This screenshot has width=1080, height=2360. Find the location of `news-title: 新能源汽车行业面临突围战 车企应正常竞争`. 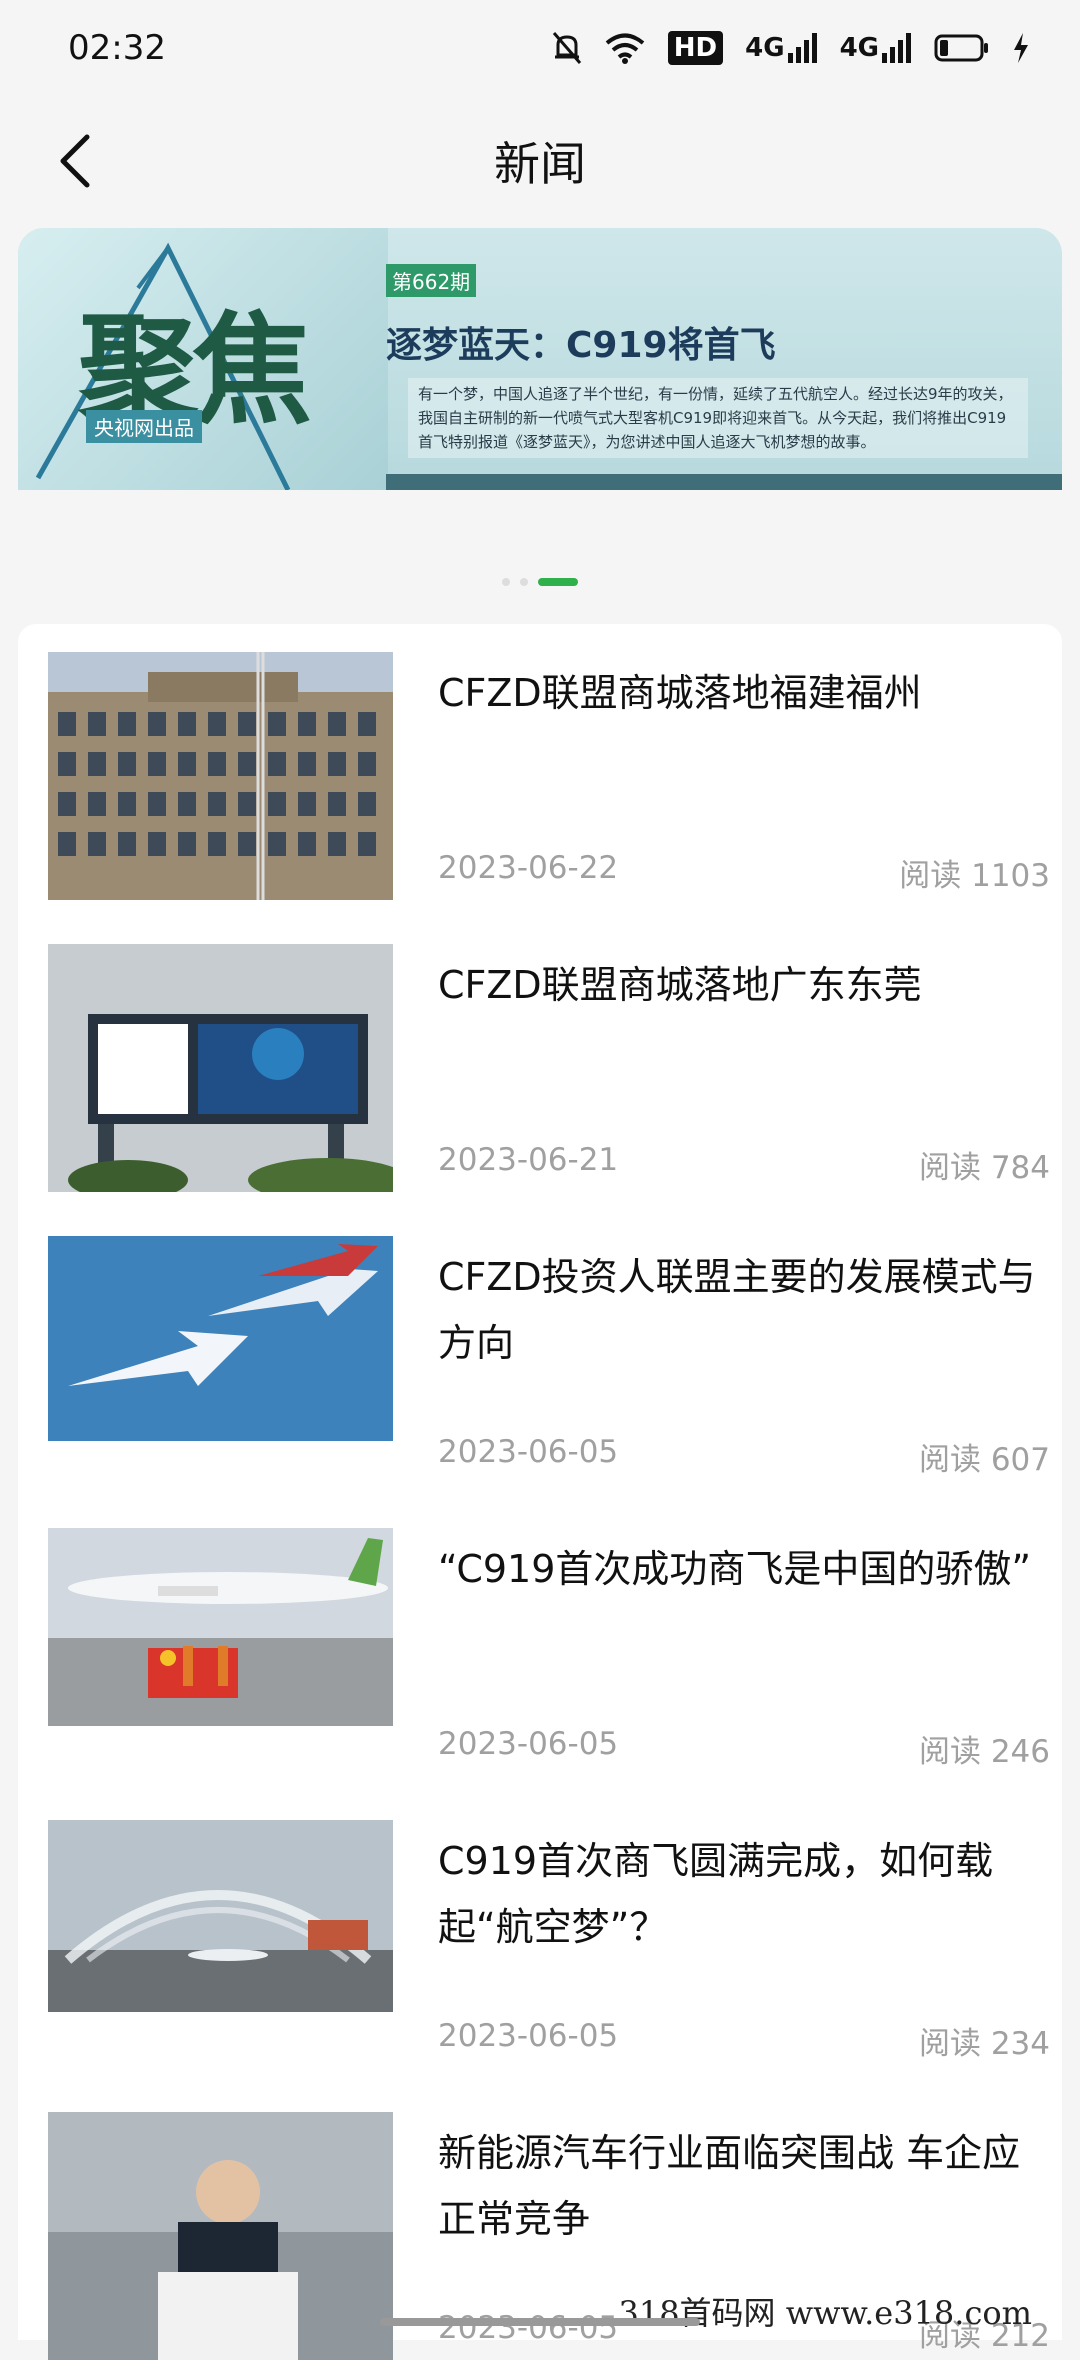

news-title: 新能源汽车行业面临突围战 车企应正常竞争 is located at coordinates (748, 2186).